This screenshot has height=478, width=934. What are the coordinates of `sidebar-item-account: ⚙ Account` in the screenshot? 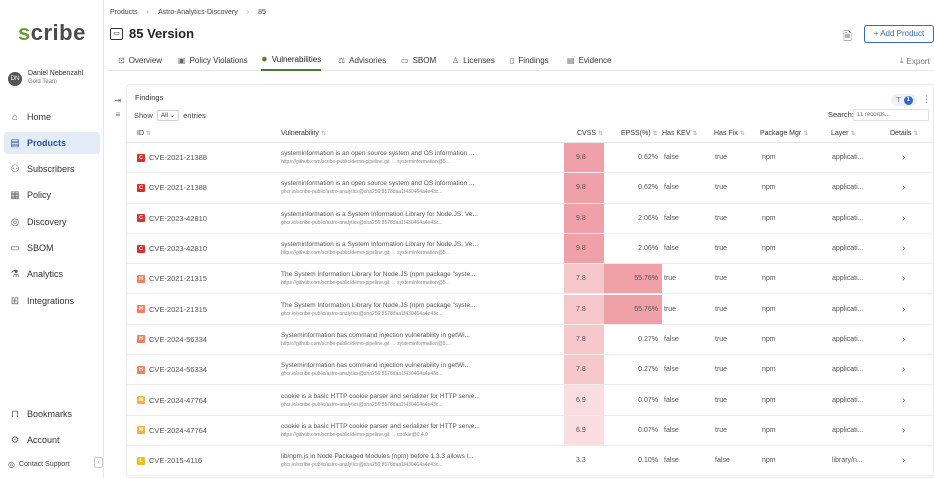 It's located at (52, 440).